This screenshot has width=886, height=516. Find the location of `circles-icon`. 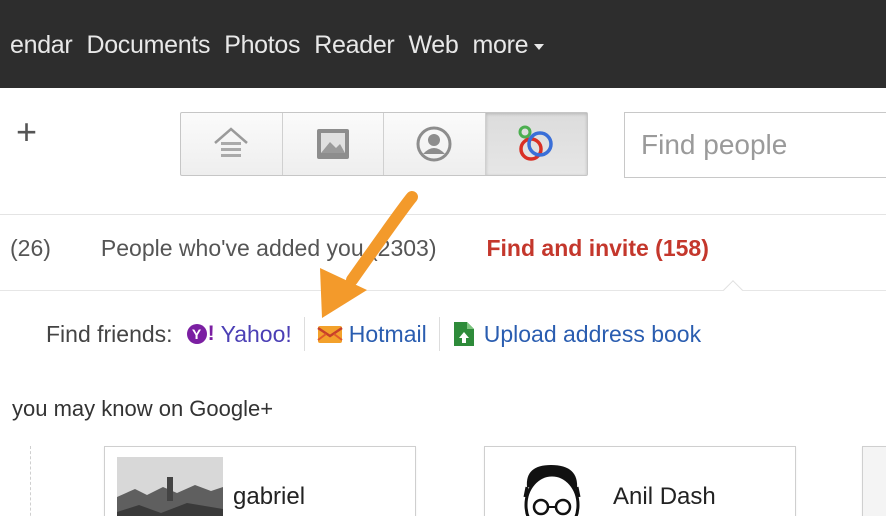

circles-icon is located at coordinates (535, 143).